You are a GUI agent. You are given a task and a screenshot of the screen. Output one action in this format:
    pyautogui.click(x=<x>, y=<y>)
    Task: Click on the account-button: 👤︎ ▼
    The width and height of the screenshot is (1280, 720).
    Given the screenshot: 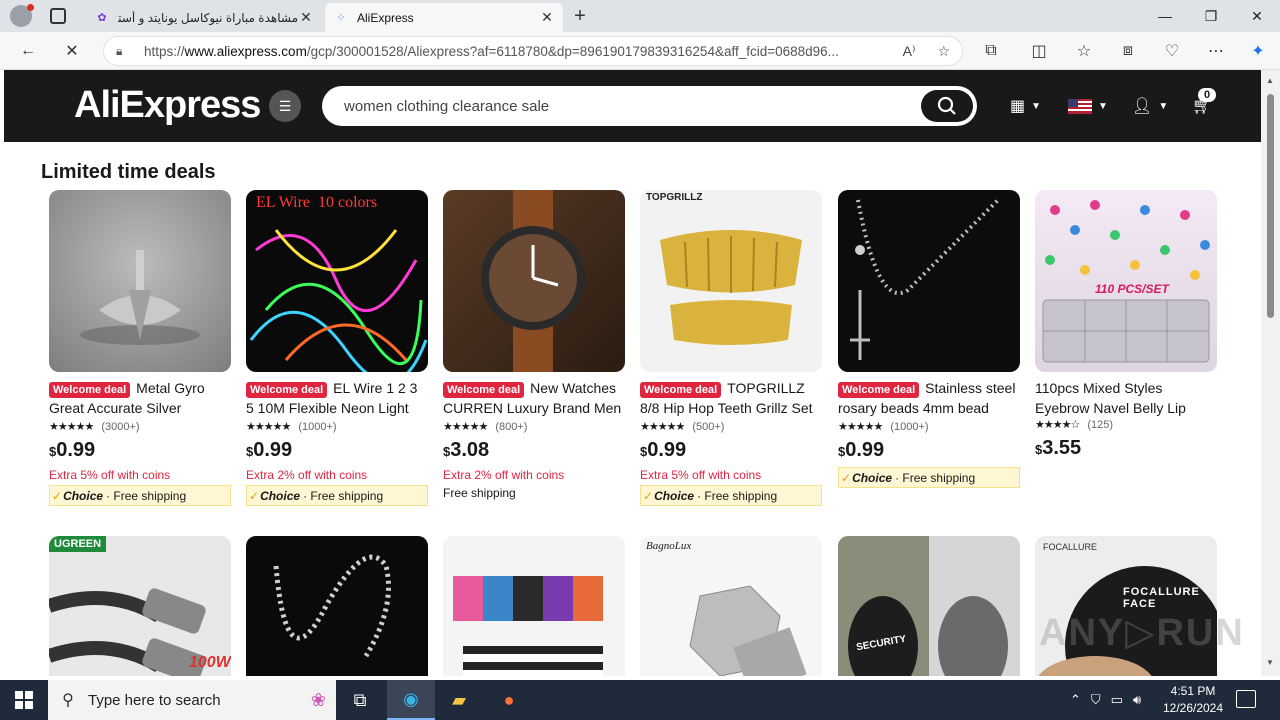 What is the action you would take?
    pyautogui.click(x=1150, y=106)
    